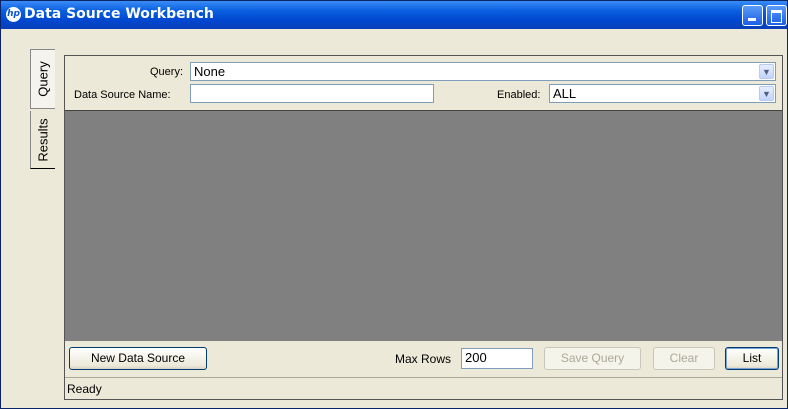 The image size is (788, 409). I want to click on maximize-button, so click(776, 15).